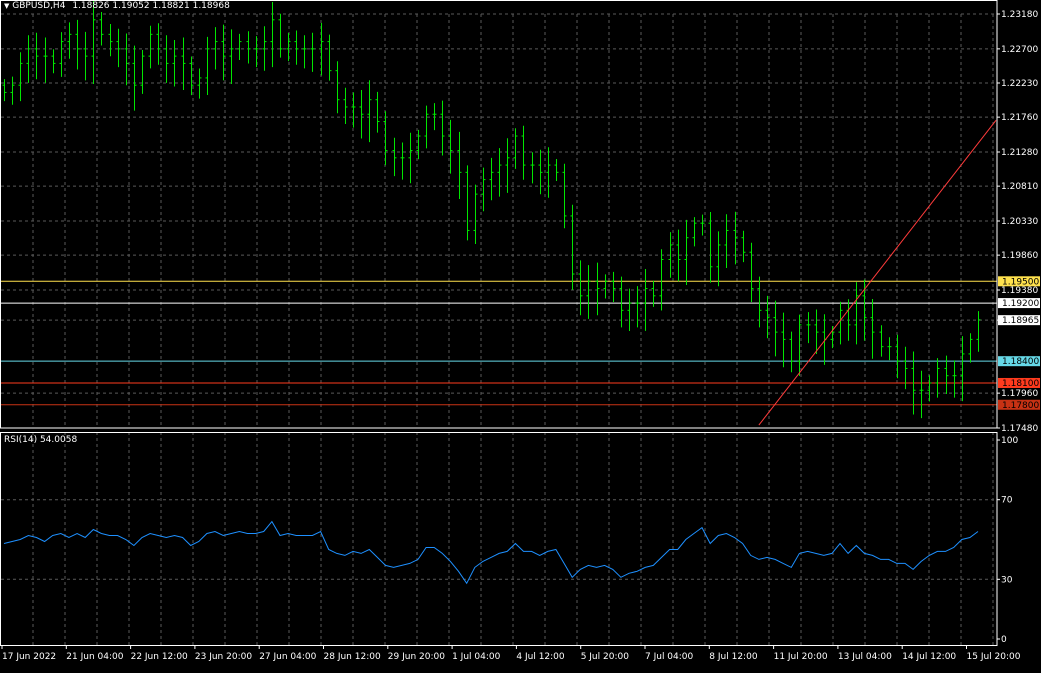 Image resolution: width=1041 pixels, height=673 pixels. Describe the element at coordinates (877, 272) in the screenshot. I see `trendline` at that location.